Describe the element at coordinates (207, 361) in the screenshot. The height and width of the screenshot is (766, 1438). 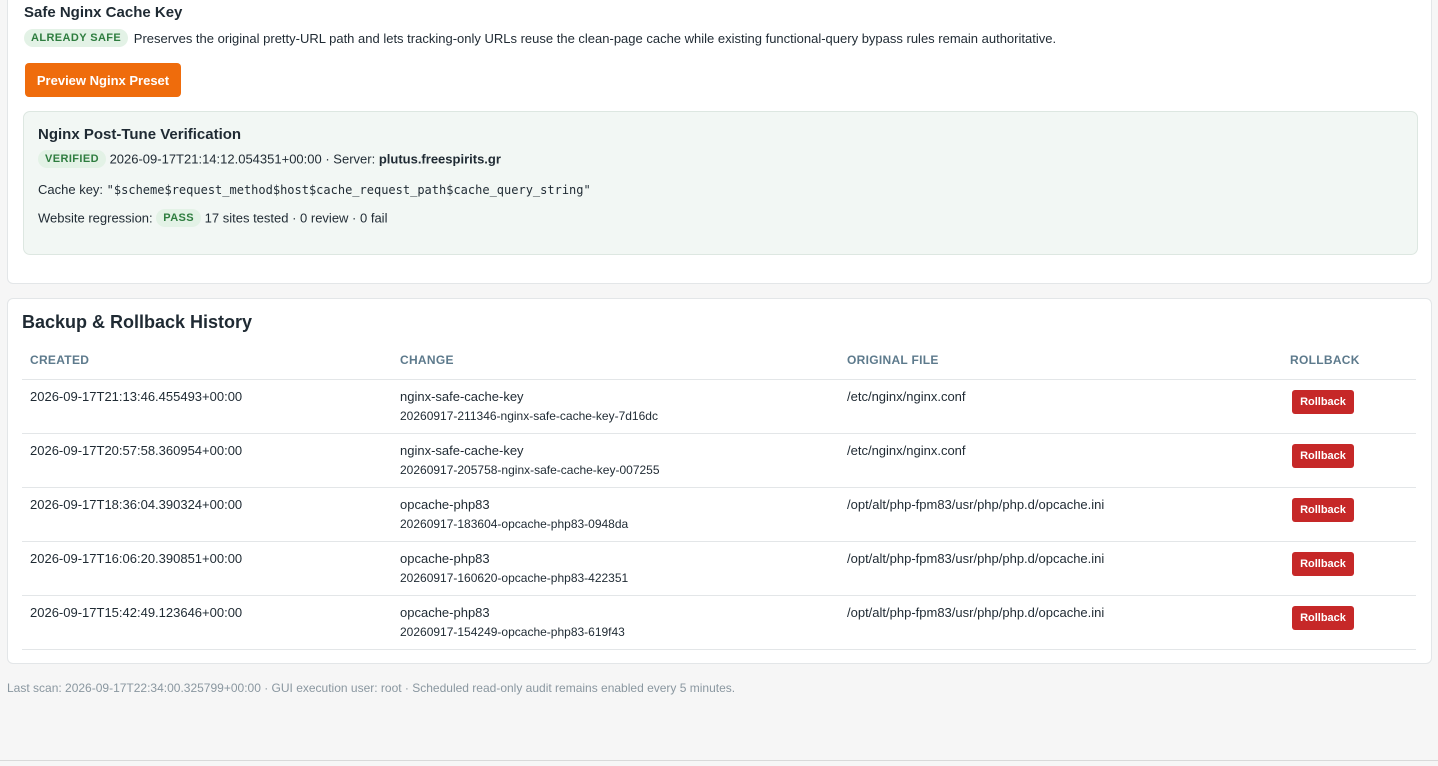
I see `column-header-created: CREATED` at that location.